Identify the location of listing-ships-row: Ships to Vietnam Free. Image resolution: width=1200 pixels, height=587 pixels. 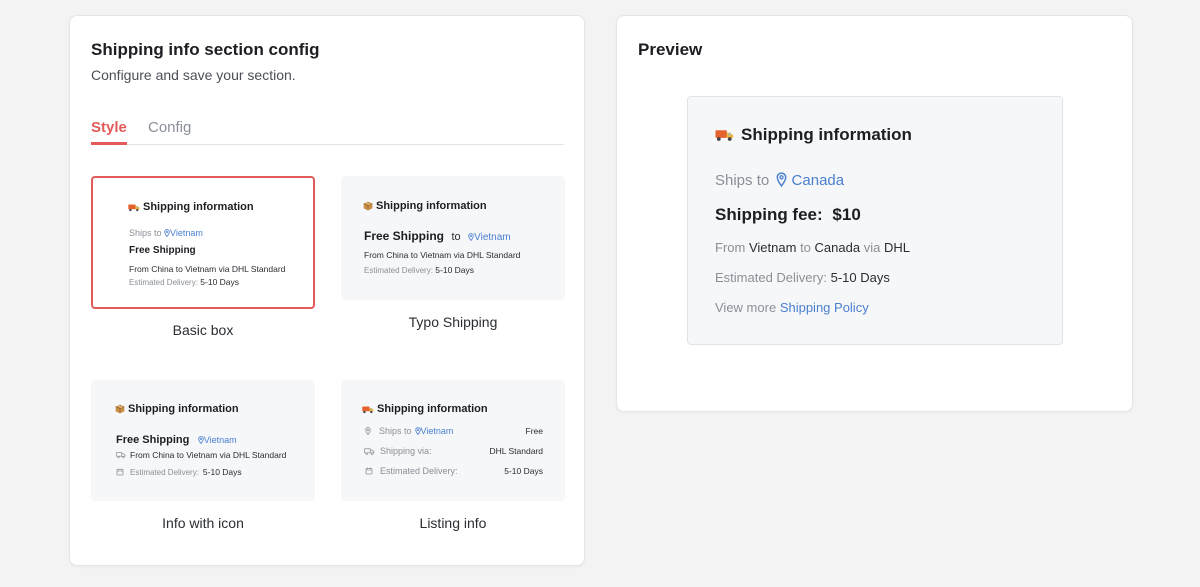
(454, 431).